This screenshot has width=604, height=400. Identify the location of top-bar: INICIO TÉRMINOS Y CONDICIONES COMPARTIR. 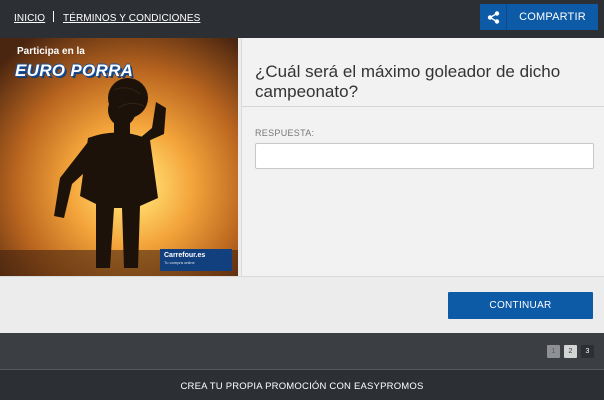
(302, 19).